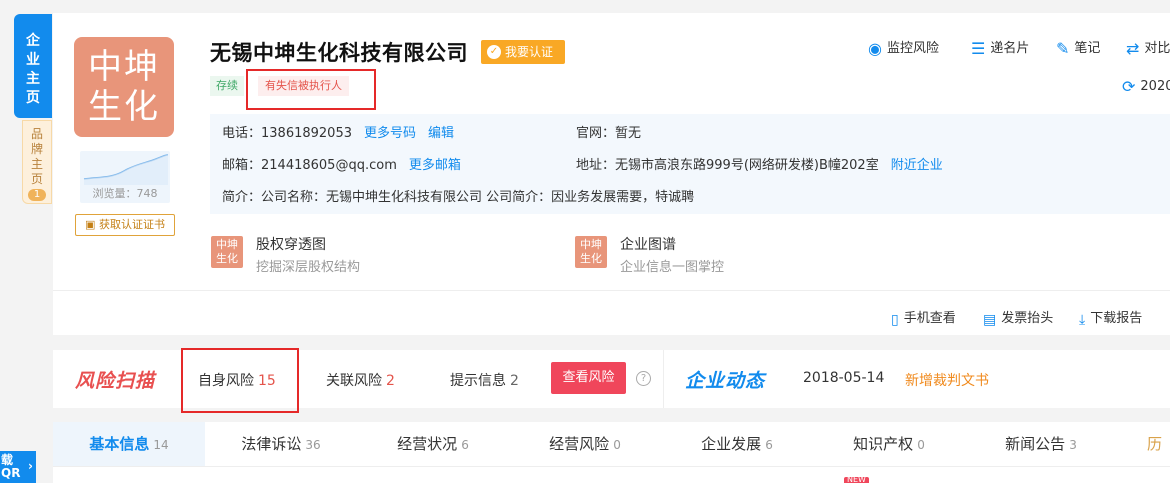  I want to click on card-icon: ☰, so click(978, 48).